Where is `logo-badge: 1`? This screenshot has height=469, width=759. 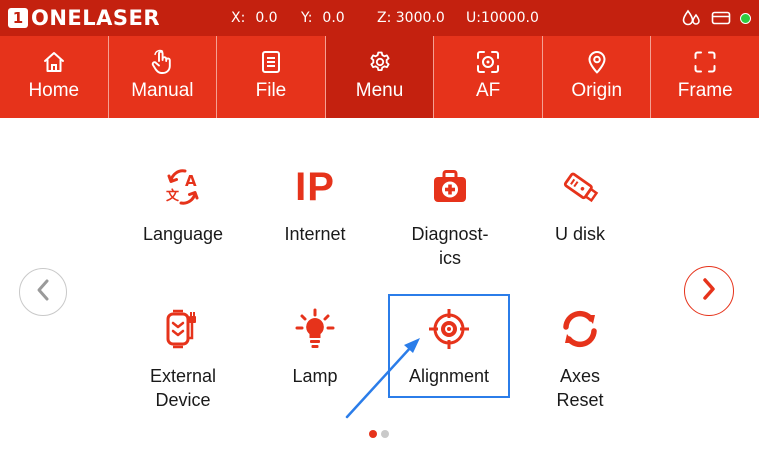
logo-badge: 1 is located at coordinates (18, 18).